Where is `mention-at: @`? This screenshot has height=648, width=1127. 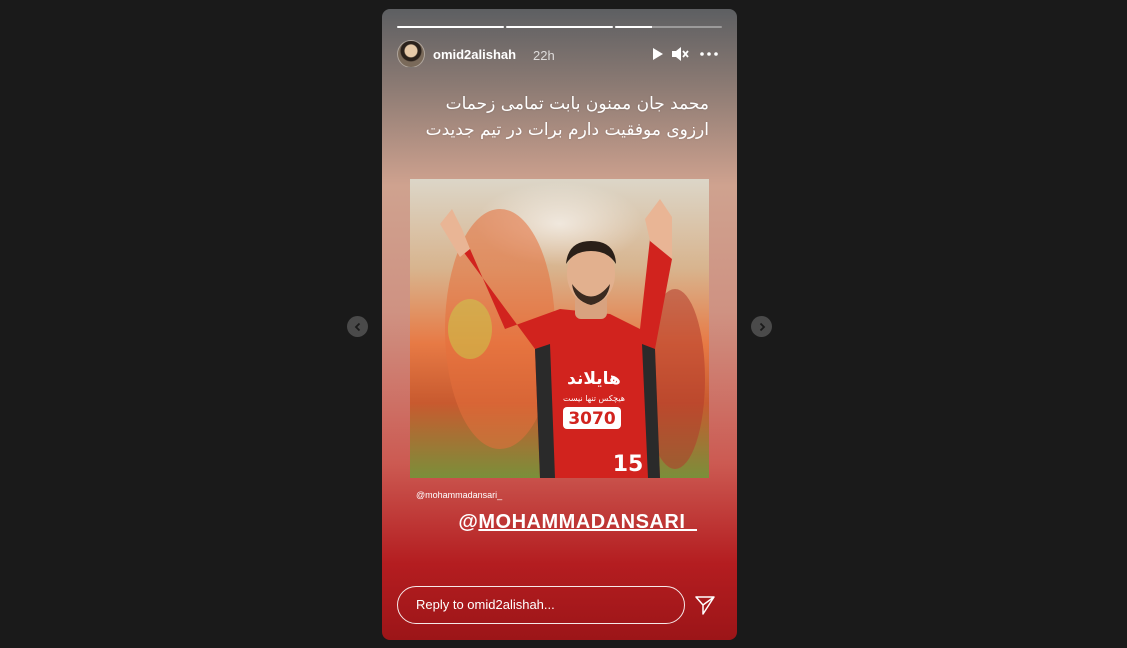
mention-at: @ is located at coordinates (468, 522).